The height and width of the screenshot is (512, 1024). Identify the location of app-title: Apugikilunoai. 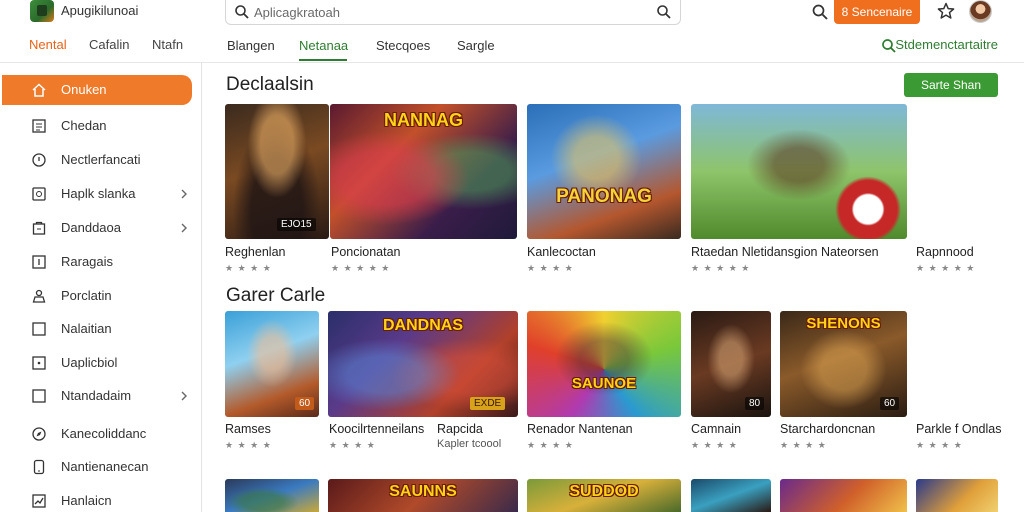
(100, 10).